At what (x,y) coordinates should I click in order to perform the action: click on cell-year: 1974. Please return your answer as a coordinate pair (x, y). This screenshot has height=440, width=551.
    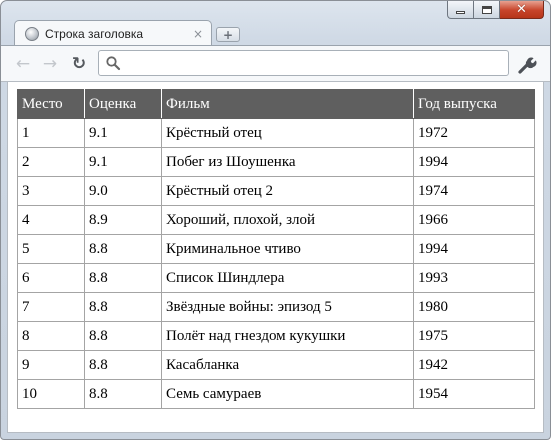
    Looking at the image, I should click on (474, 191).